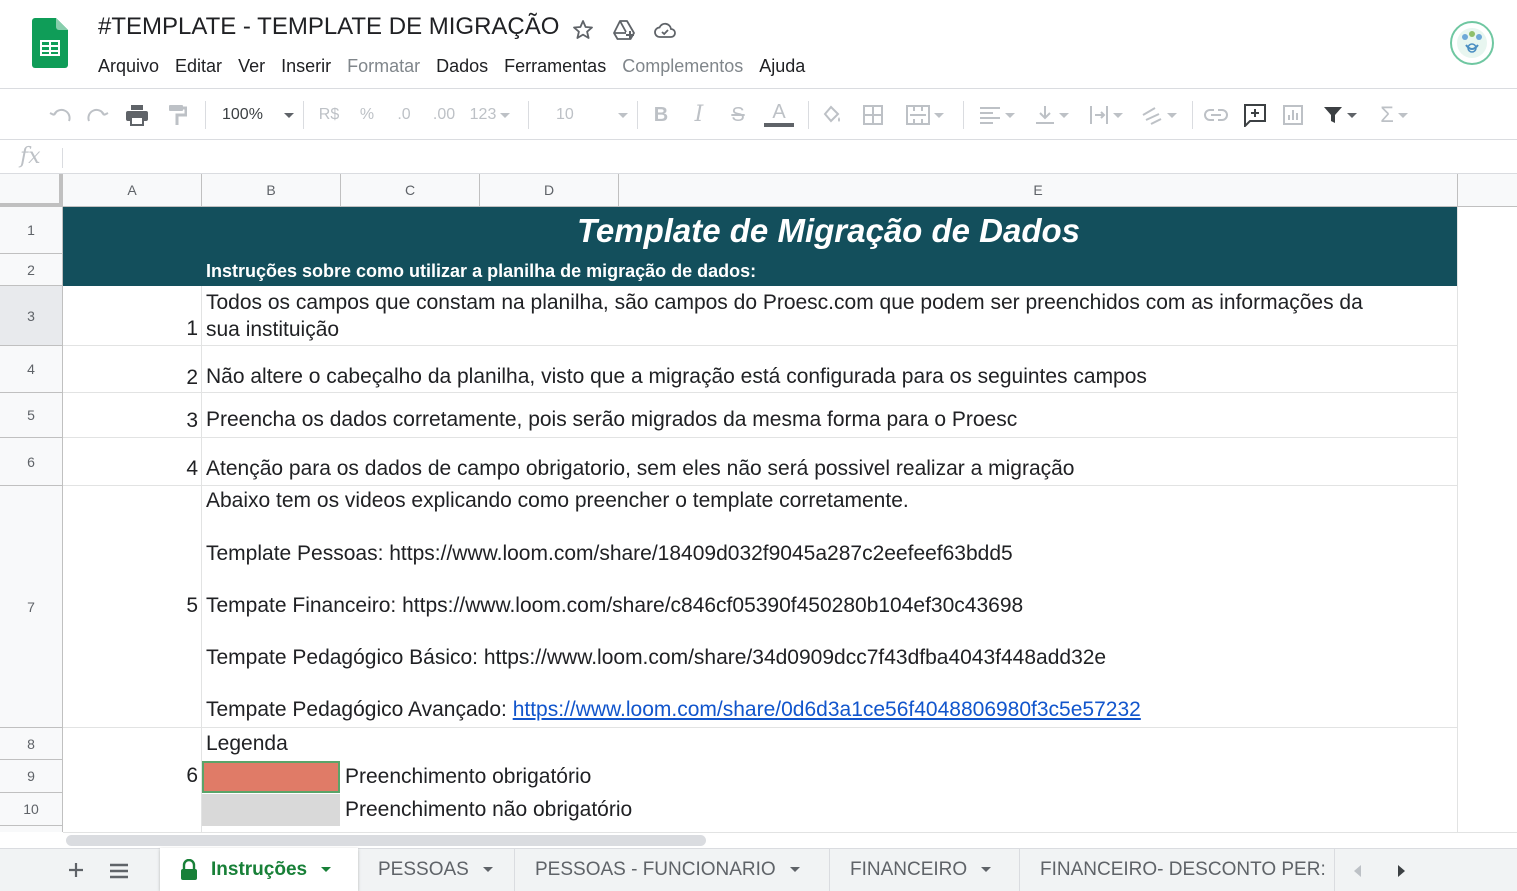 Image resolution: width=1517 pixels, height=891 pixels. What do you see at coordinates (130, 776) in the screenshot?
I see `item-number-6: 6` at bounding box center [130, 776].